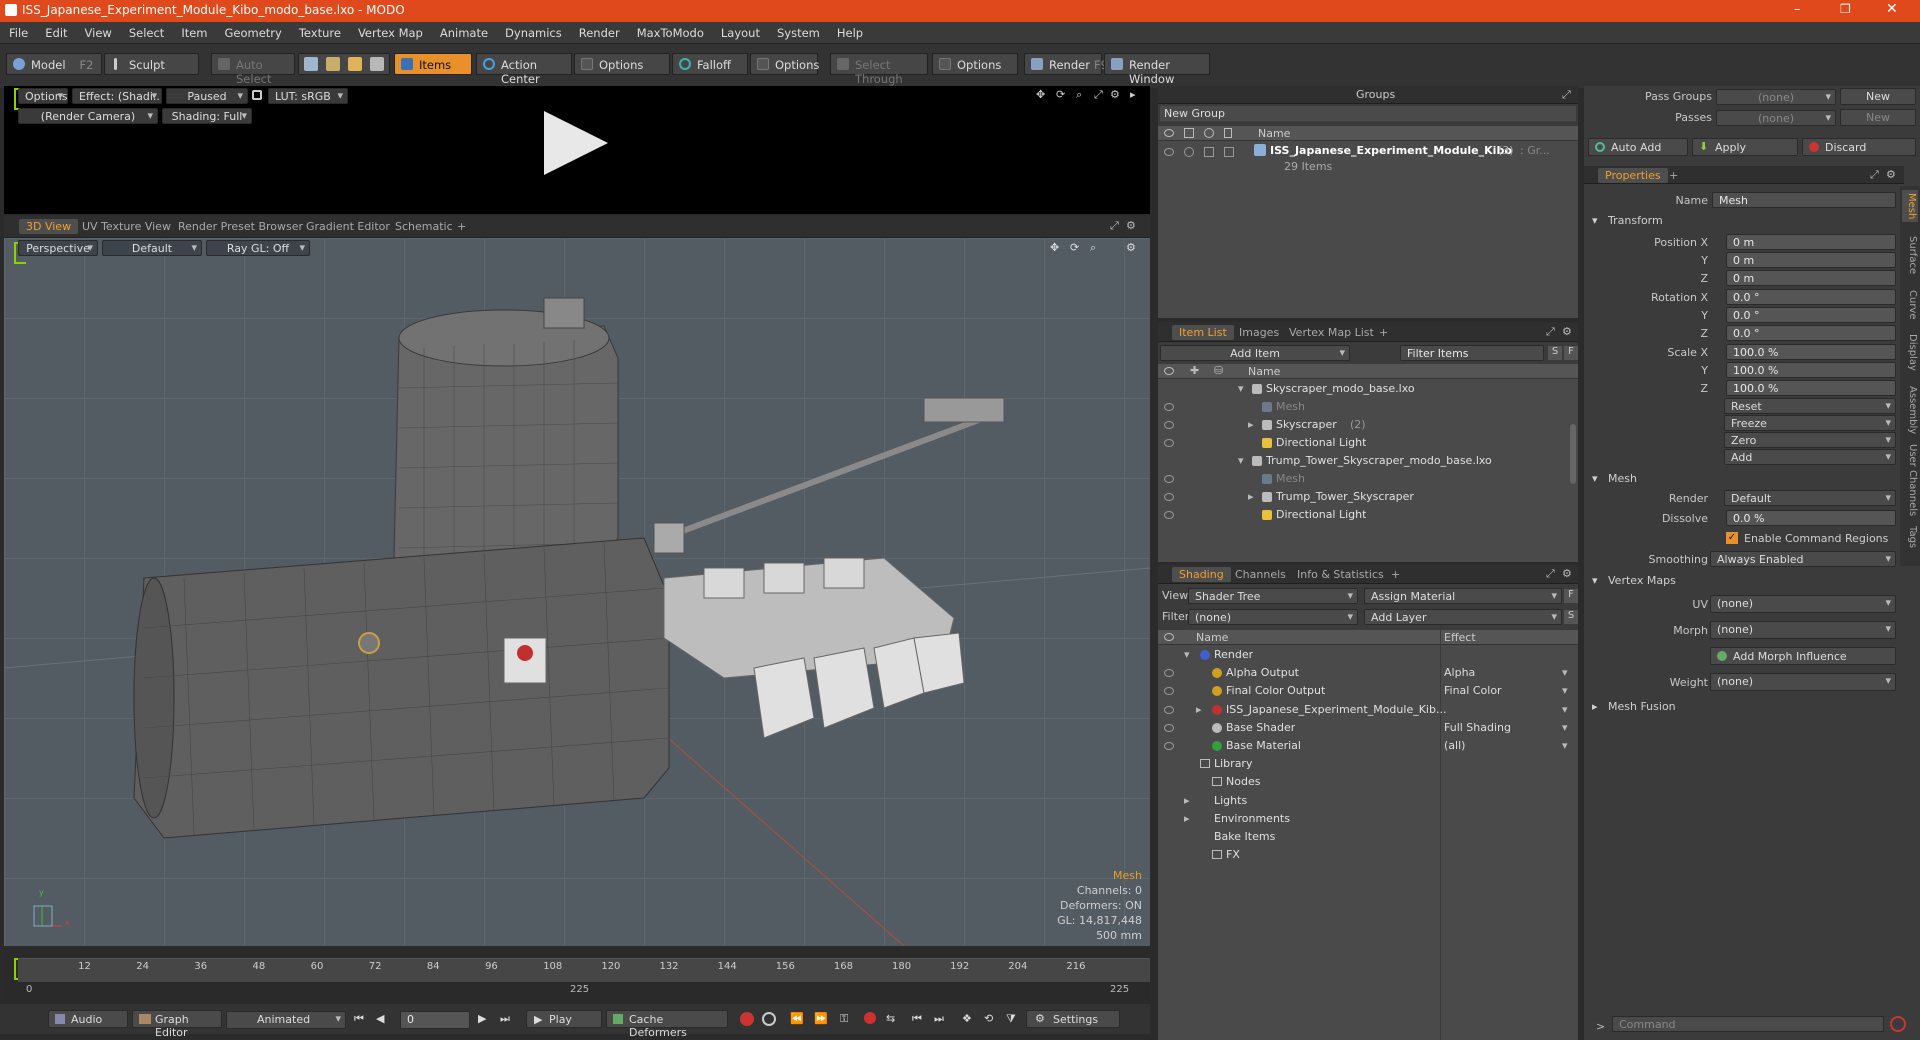 This screenshot has width=1920, height=1040. I want to click on reset-dropdown: Reset, so click(1810, 406).